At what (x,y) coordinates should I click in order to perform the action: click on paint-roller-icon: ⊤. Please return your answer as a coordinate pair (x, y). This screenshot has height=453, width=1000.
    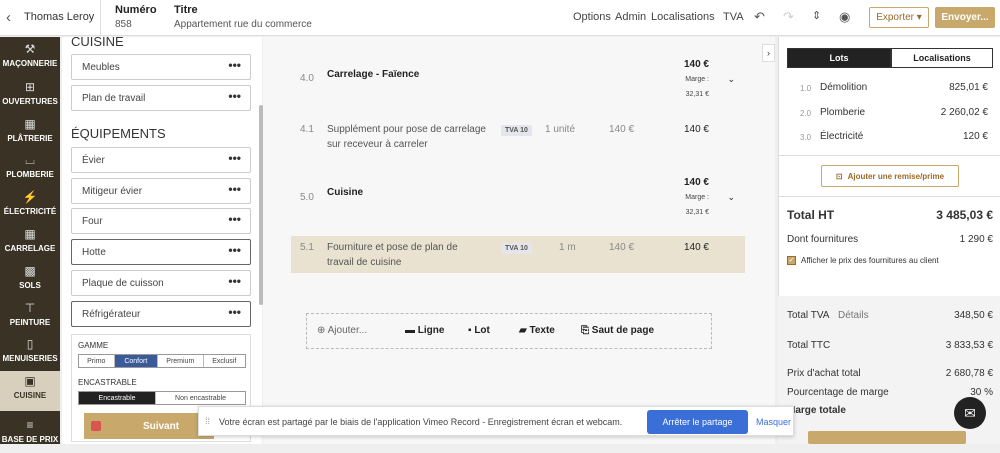
    Looking at the image, I should click on (30, 308).